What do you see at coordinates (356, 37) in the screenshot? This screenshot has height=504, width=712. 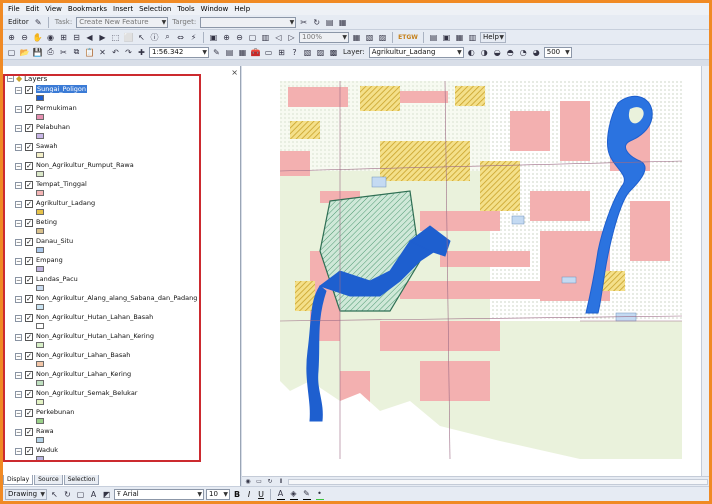 I see `toggle-draft-icon: ▦` at bounding box center [356, 37].